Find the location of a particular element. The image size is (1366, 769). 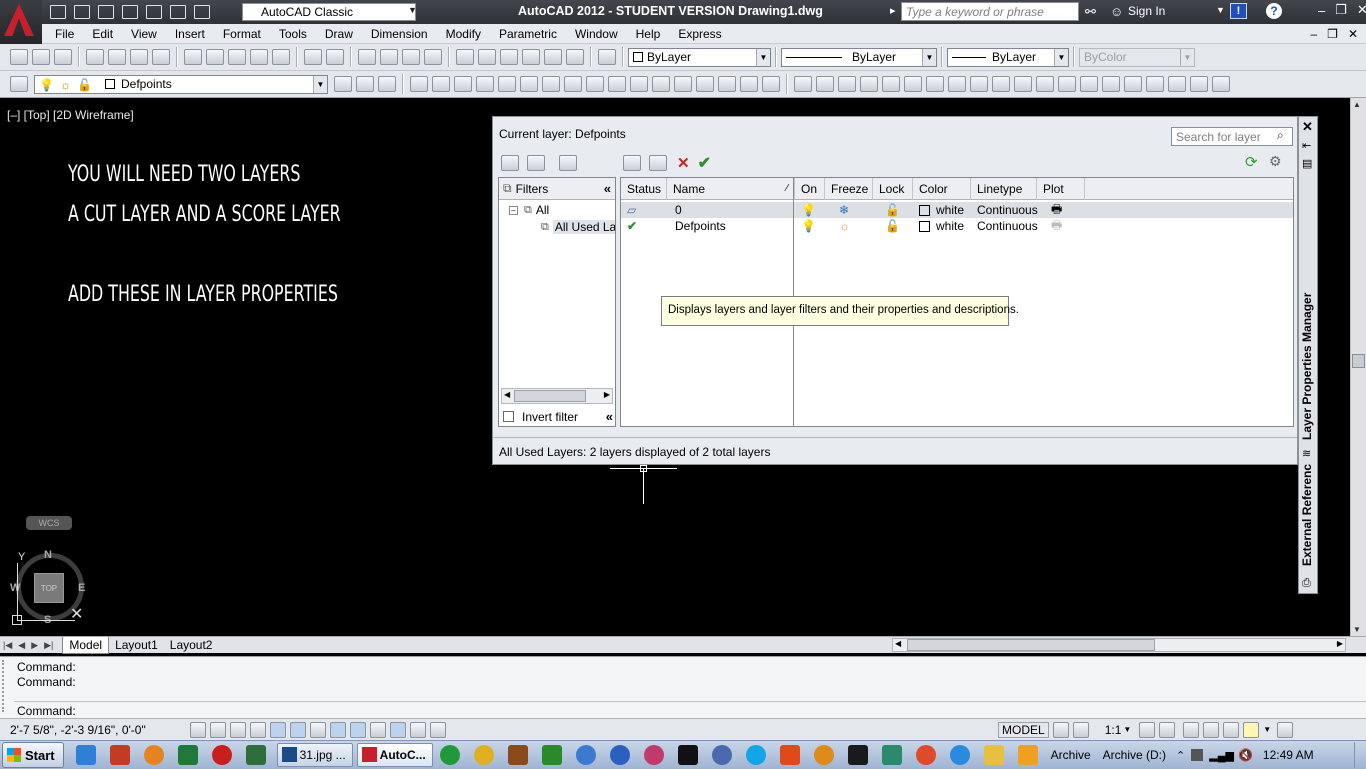

paste-icon is located at coordinates (237, 57).